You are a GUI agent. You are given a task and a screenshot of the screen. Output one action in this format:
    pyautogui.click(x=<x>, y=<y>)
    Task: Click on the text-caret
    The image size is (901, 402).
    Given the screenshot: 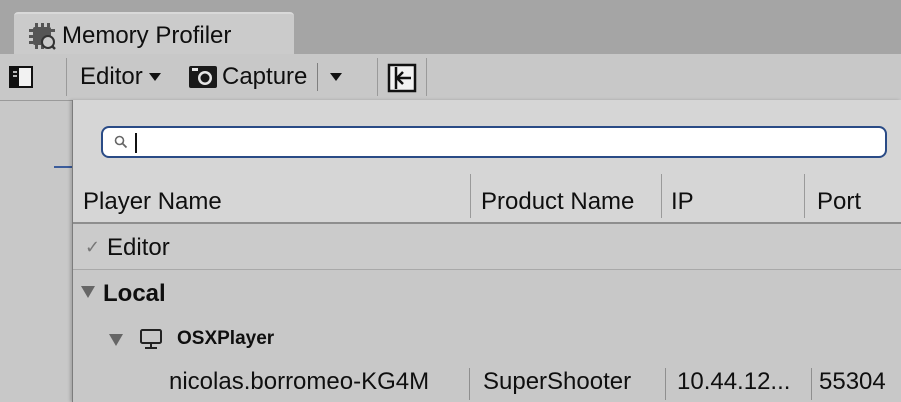 What is the action you would take?
    pyautogui.click(x=136, y=143)
    